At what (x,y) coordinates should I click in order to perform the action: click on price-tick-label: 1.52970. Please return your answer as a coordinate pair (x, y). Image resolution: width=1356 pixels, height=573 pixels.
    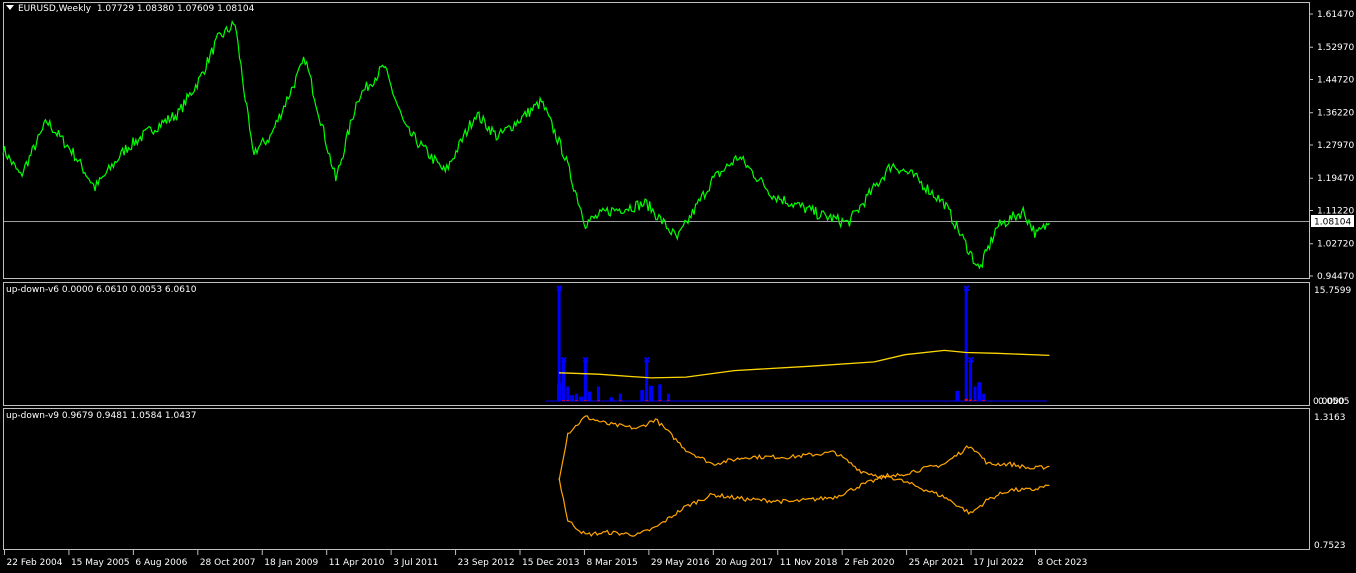
    Looking at the image, I should click on (1335, 48).